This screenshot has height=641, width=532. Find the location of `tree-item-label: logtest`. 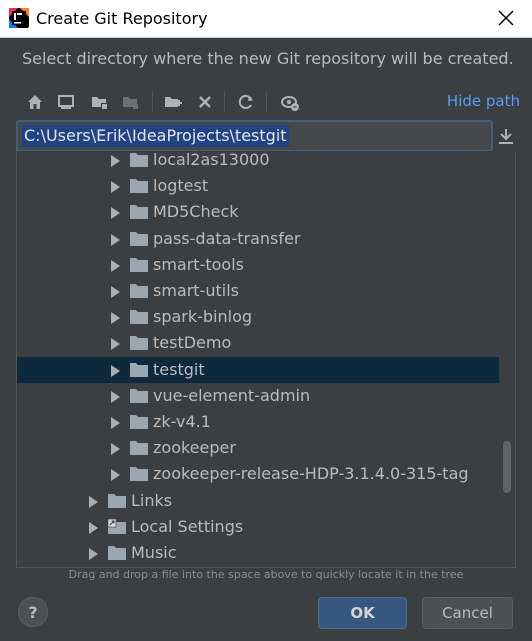

tree-item-label: logtest is located at coordinates (181, 186).